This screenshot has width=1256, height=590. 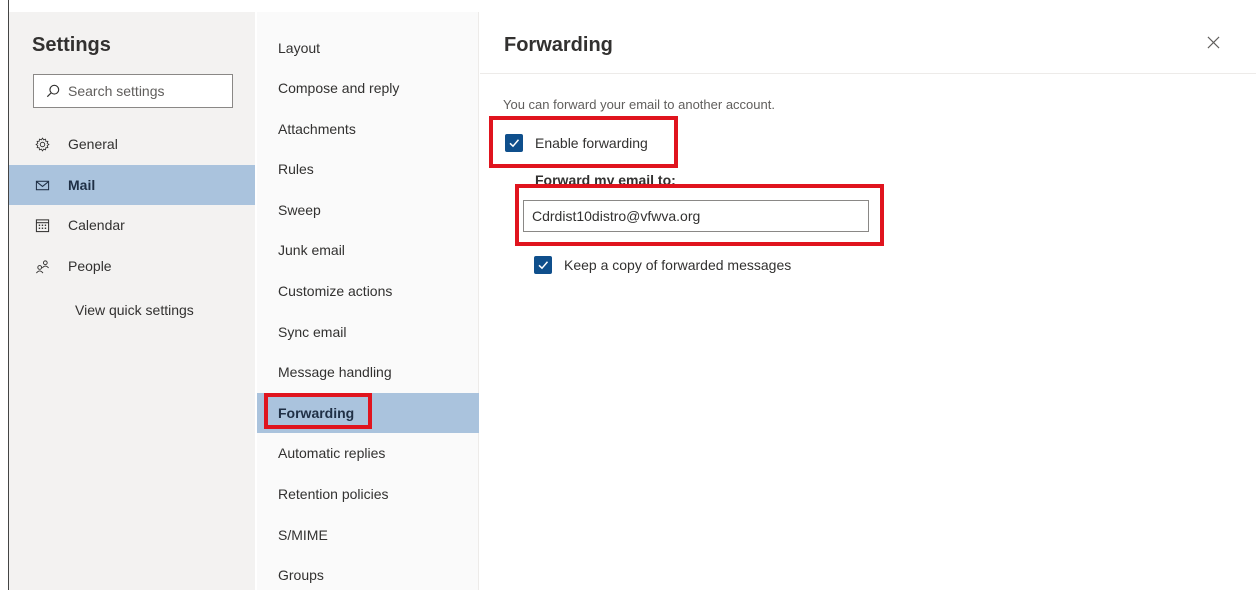 I want to click on nav-label-calendar: Calendar, so click(x=96, y=225).